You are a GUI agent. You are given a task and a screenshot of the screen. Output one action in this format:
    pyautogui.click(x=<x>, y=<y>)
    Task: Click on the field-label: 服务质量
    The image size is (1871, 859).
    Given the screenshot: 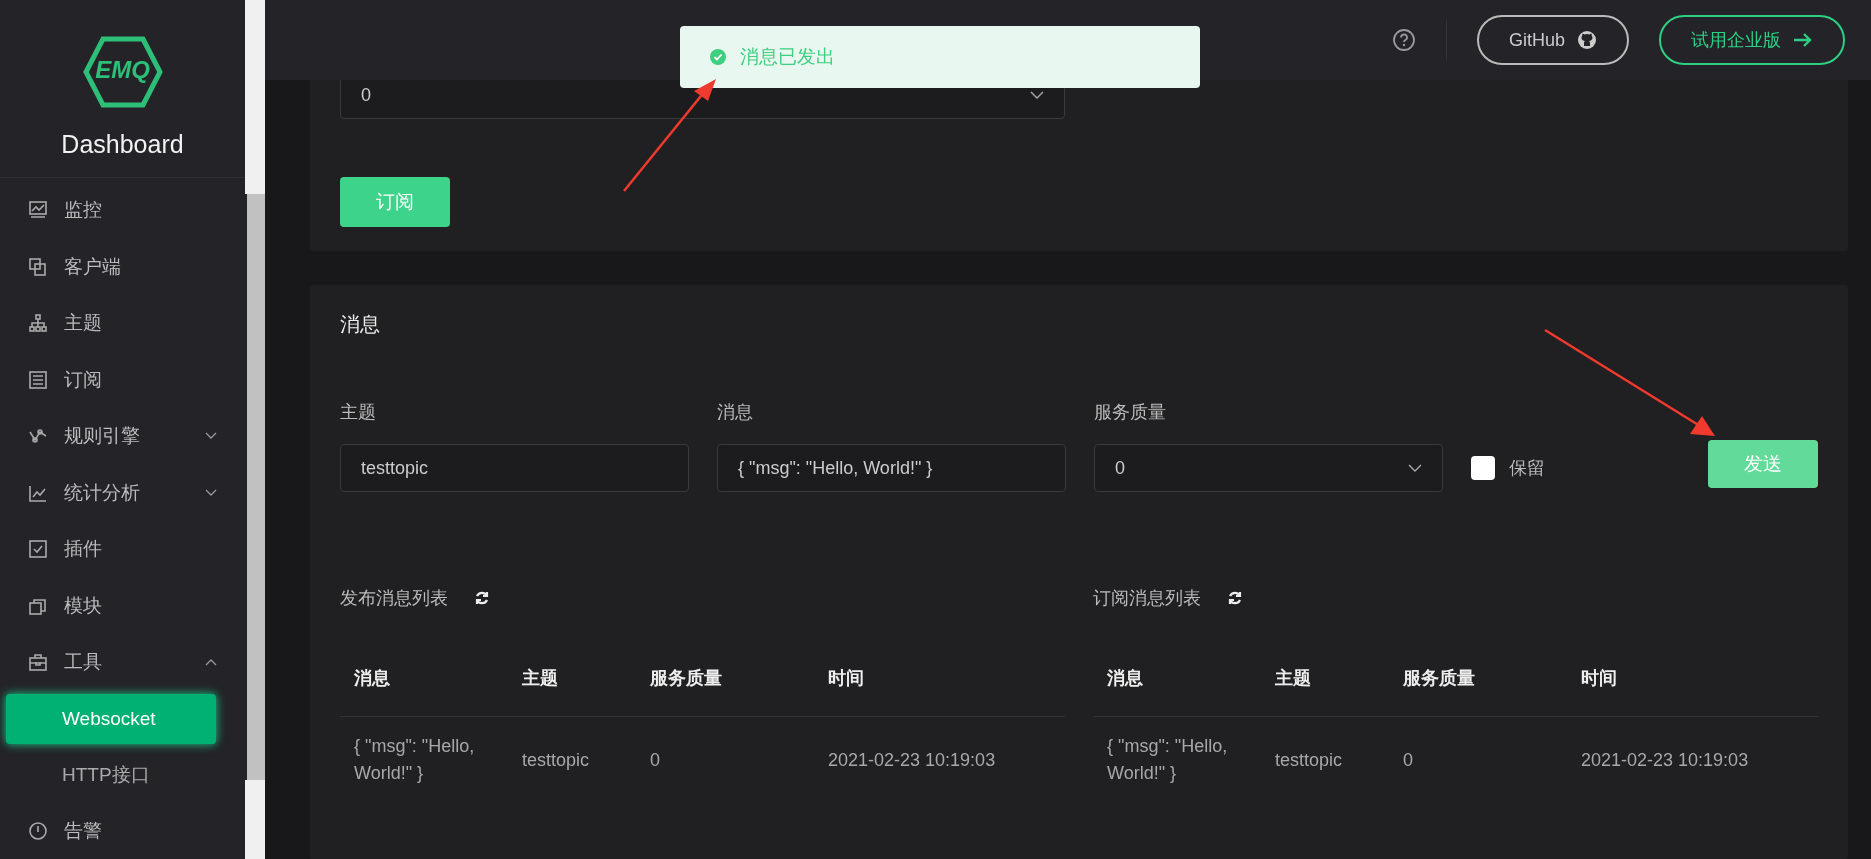 What is the action you would take?
    pyautogui.click(x=1130, y=412)
    